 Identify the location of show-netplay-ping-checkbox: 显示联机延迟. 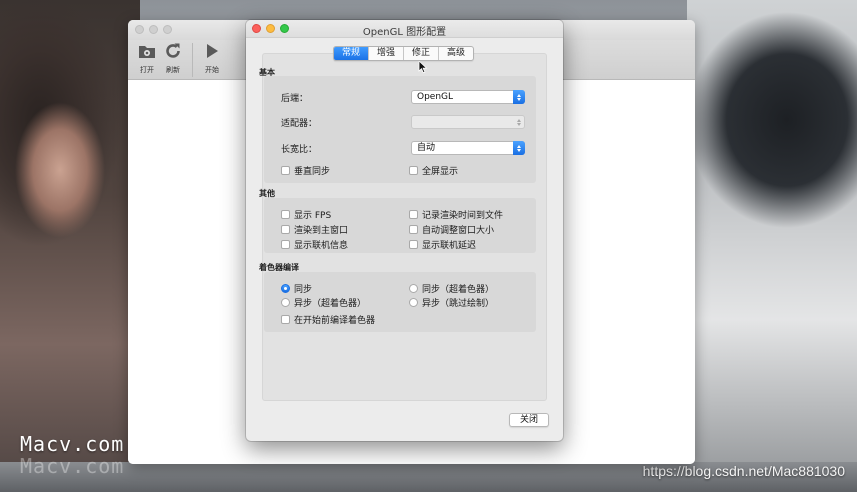
(442, 244).